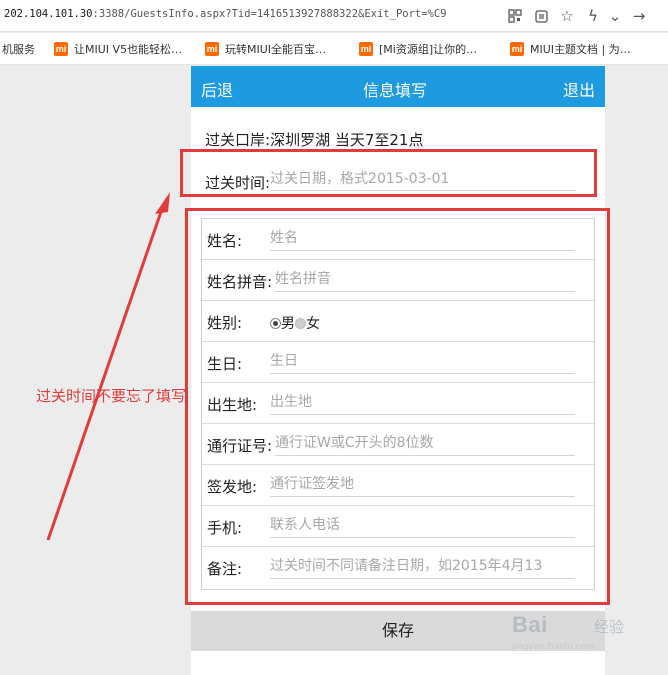 The image size is (668, 675). I want to click on annotation-note: 过关时间不要忘了填写, so click(111, 396).